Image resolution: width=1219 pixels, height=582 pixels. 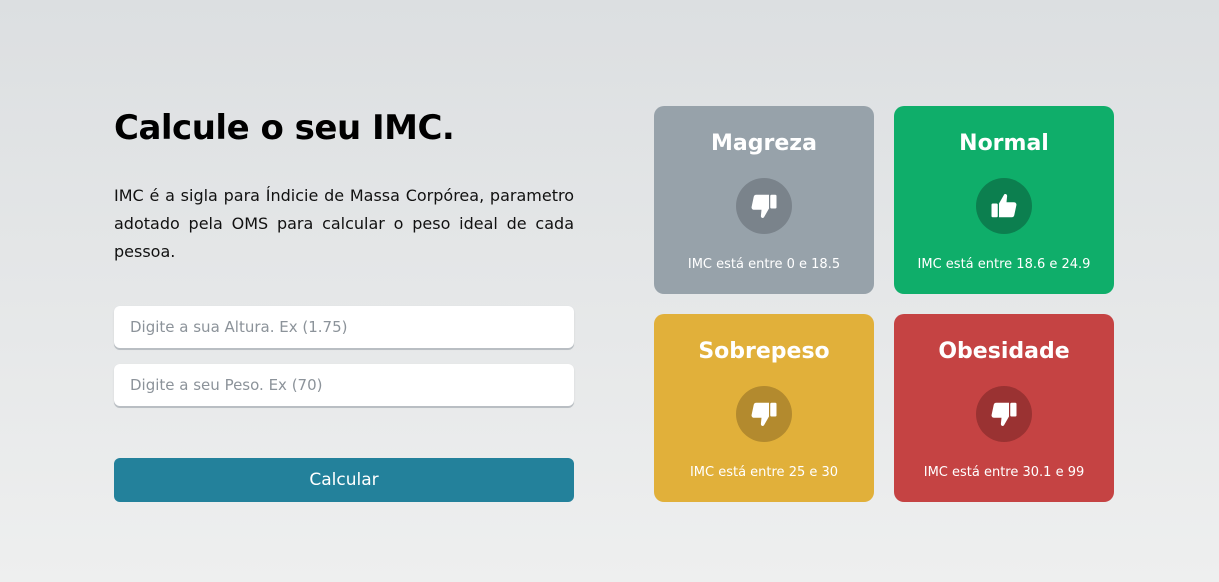 I want to click on weight-input, so click(x=344, y=385).